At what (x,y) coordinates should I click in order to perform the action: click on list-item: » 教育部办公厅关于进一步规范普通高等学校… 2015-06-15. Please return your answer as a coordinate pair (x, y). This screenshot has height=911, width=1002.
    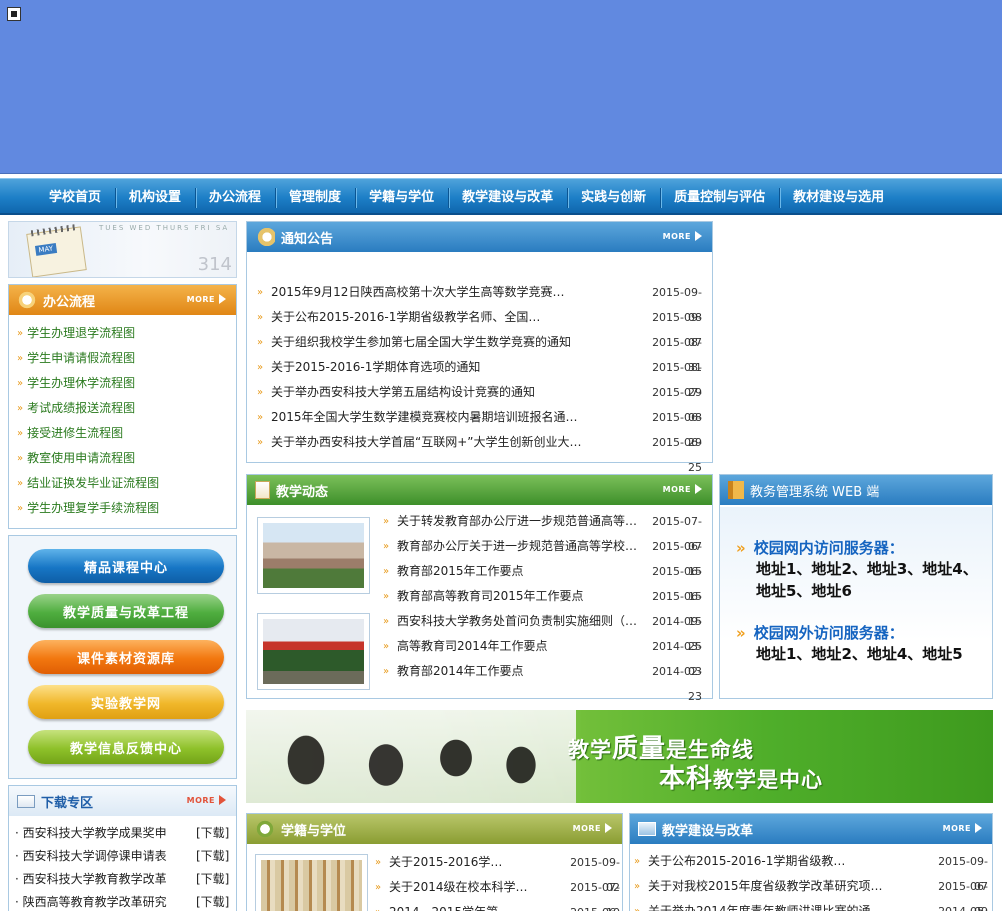
    Looking at the image, I should click on (542, 556).